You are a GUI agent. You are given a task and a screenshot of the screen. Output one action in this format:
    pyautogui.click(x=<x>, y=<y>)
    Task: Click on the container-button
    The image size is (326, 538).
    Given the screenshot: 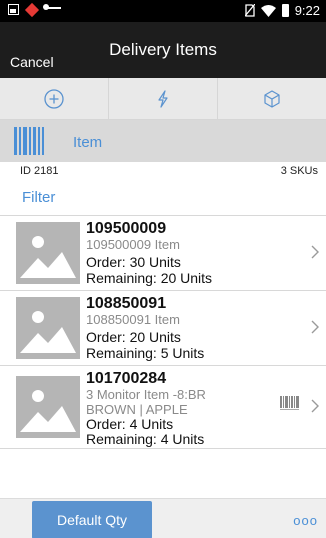 What is the action you would take?
    pyautogui.click(x=272, y=98)
    